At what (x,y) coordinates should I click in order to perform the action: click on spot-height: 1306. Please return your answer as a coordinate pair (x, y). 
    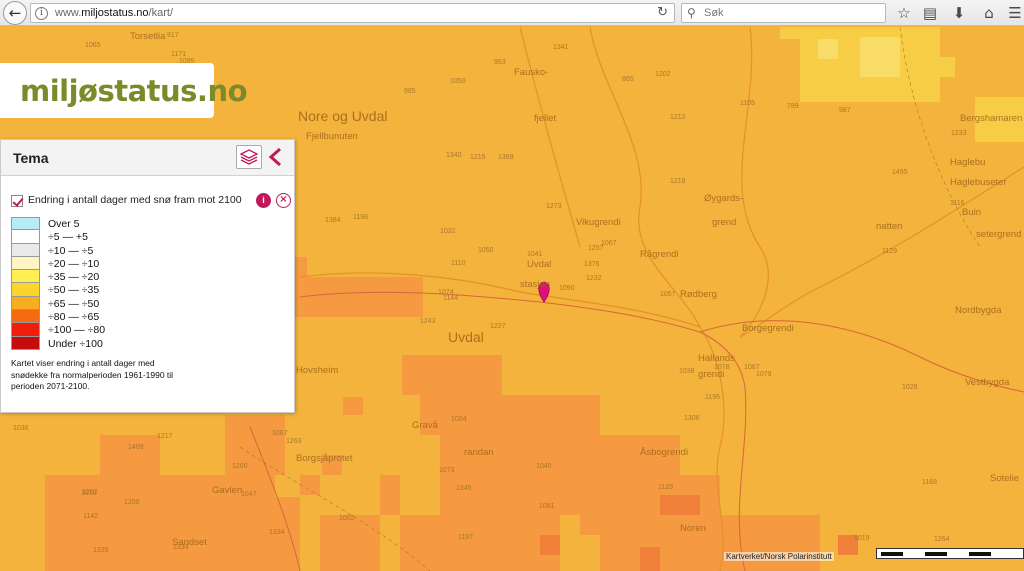
    Looking at the image, I should click on (692, 418).